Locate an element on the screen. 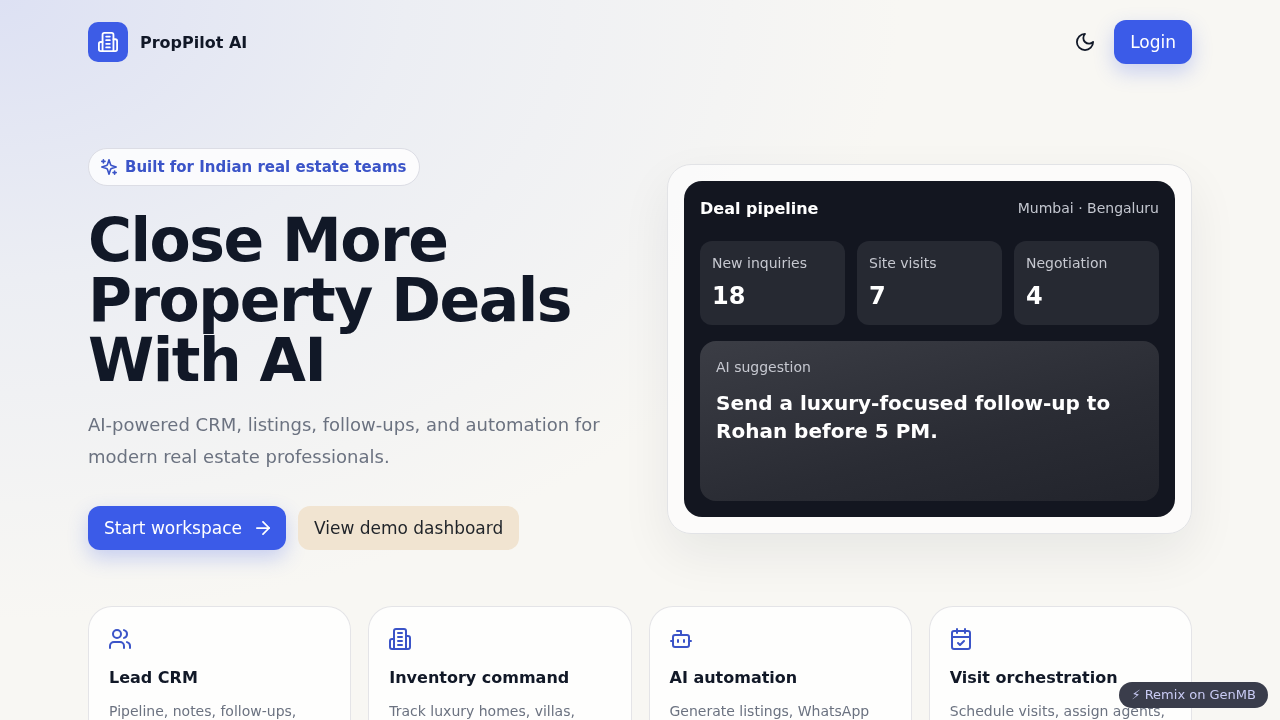 The width and height of the screenshot is (1280, 720). people-icon is located at coordinates (120, 639).